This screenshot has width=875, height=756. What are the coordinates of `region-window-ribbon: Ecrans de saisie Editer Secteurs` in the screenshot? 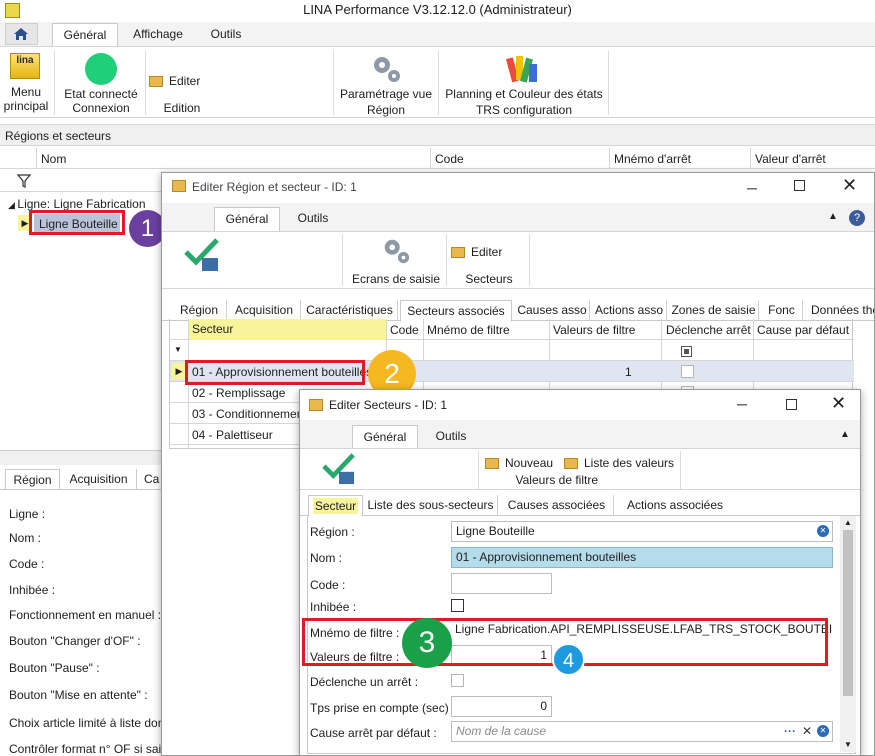 It's located at (518, 260).